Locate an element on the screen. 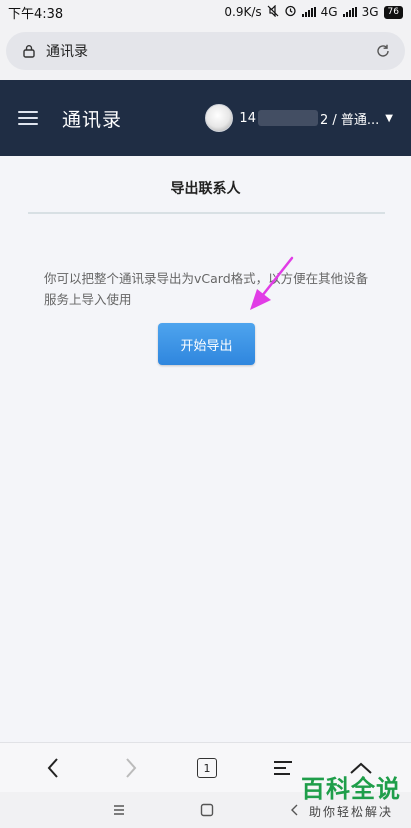 This screenshot has height=828, width=411. user-menu: 14 2 / 普通... ▼ is located at coordinates (299, 118).